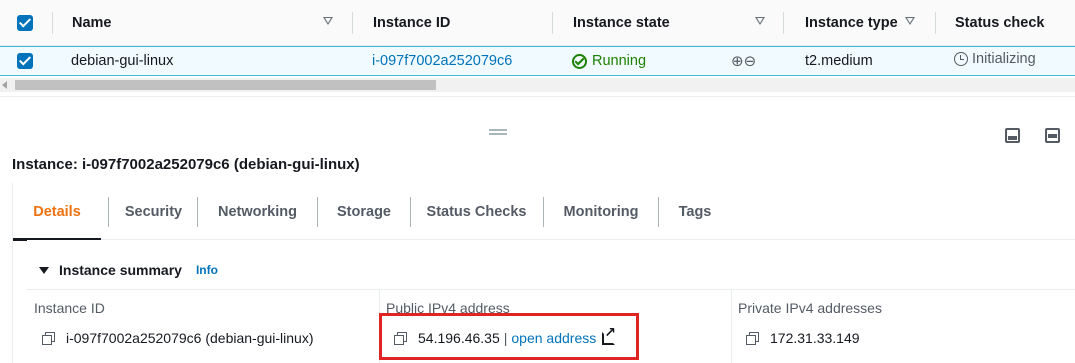  What do you see at coordinates (122, 61) in the screenshot?
I see `instance-name: debian-gui-linux` at bounding box center [122, 61].